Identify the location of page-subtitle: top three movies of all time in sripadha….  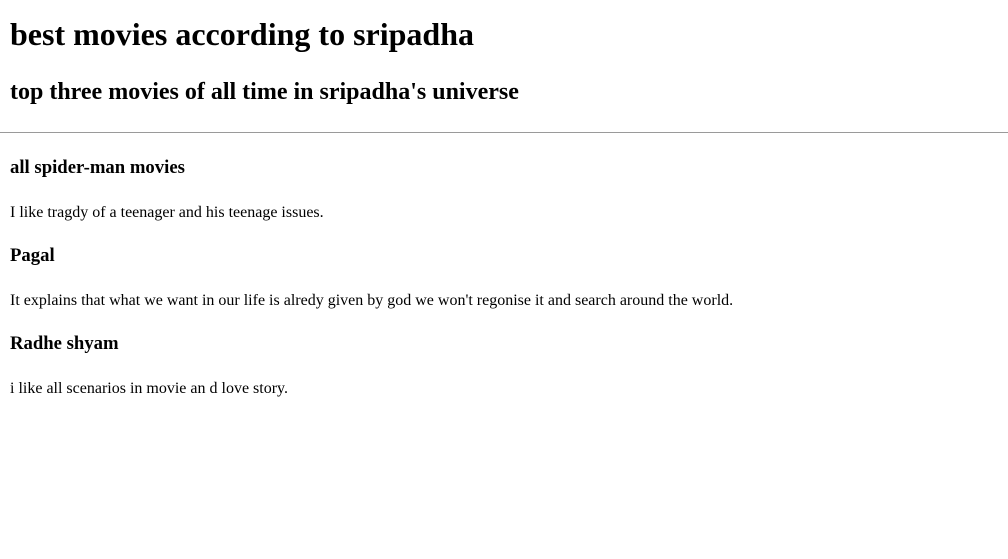
(264, 92).